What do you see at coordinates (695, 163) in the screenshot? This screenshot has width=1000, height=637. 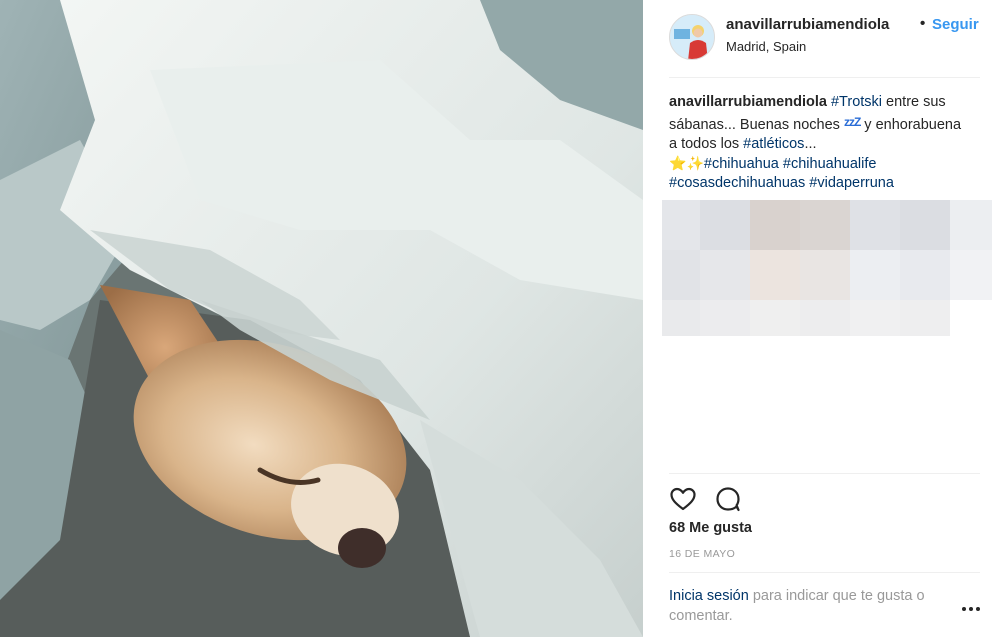 I see `sparkles-emoji: ✨` at bounding box center [695, 163].